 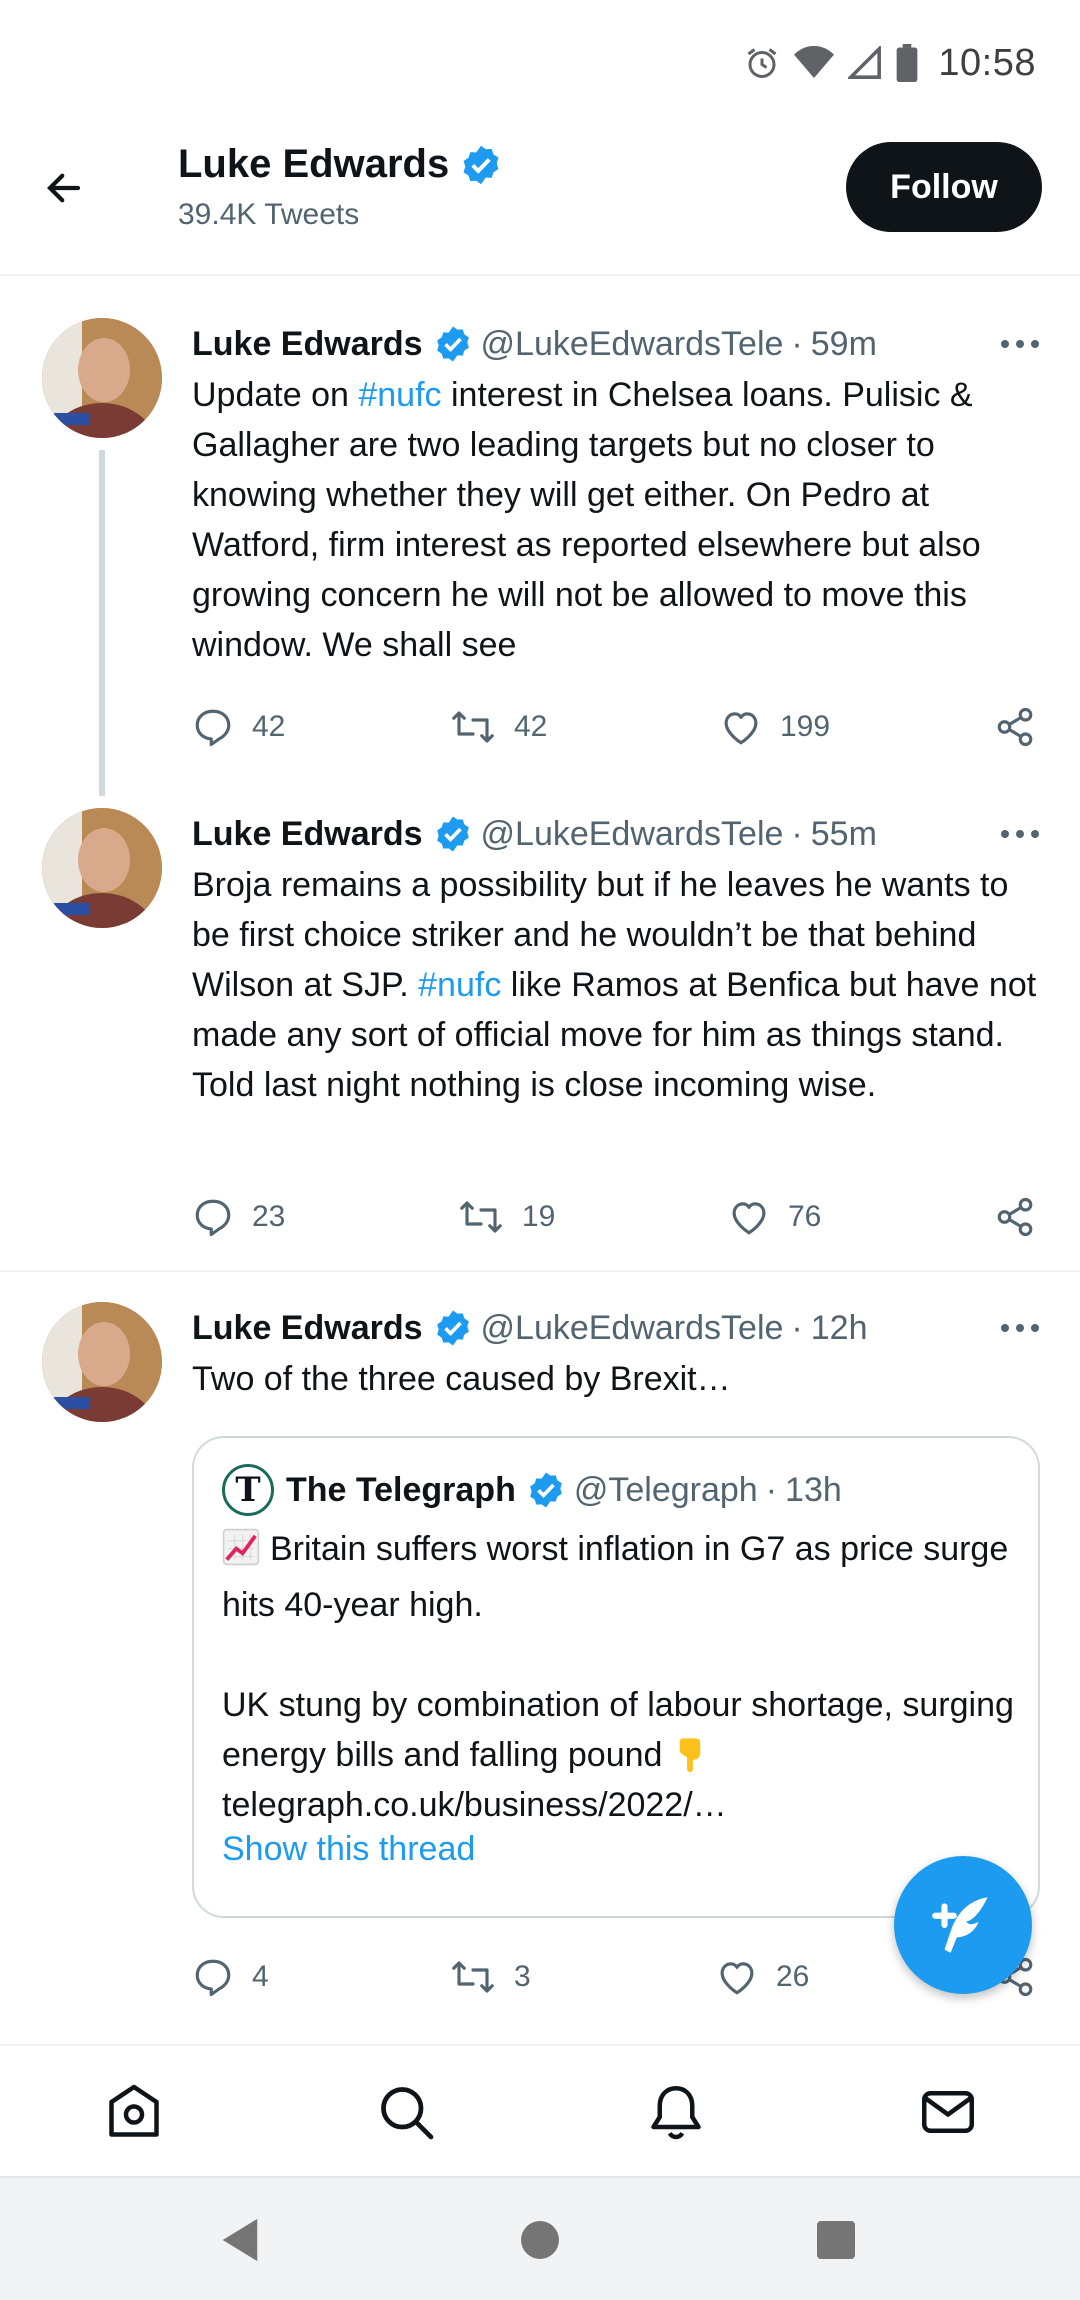 I want to click on like-count: 76, so click(x=805, y=1216).